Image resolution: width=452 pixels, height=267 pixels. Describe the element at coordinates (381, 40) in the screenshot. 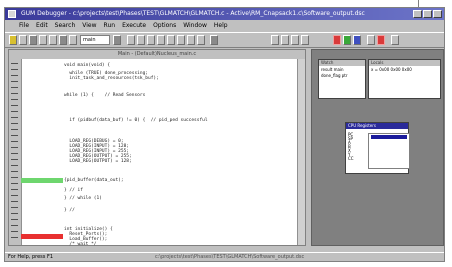

I see `exit-debug-button` at that location.